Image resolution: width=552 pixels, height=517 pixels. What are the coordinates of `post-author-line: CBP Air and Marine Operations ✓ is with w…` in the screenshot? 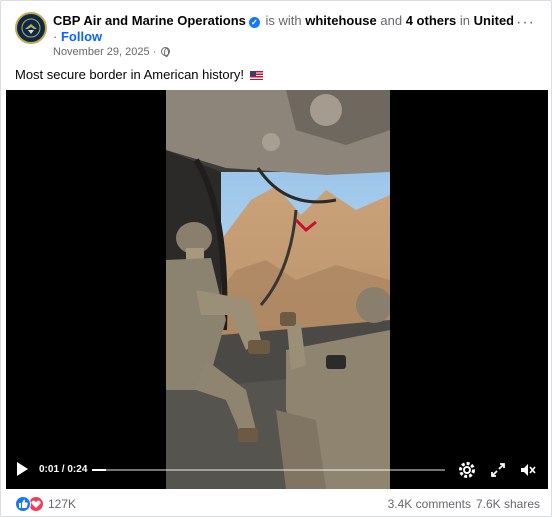 It's located at (283, 21).